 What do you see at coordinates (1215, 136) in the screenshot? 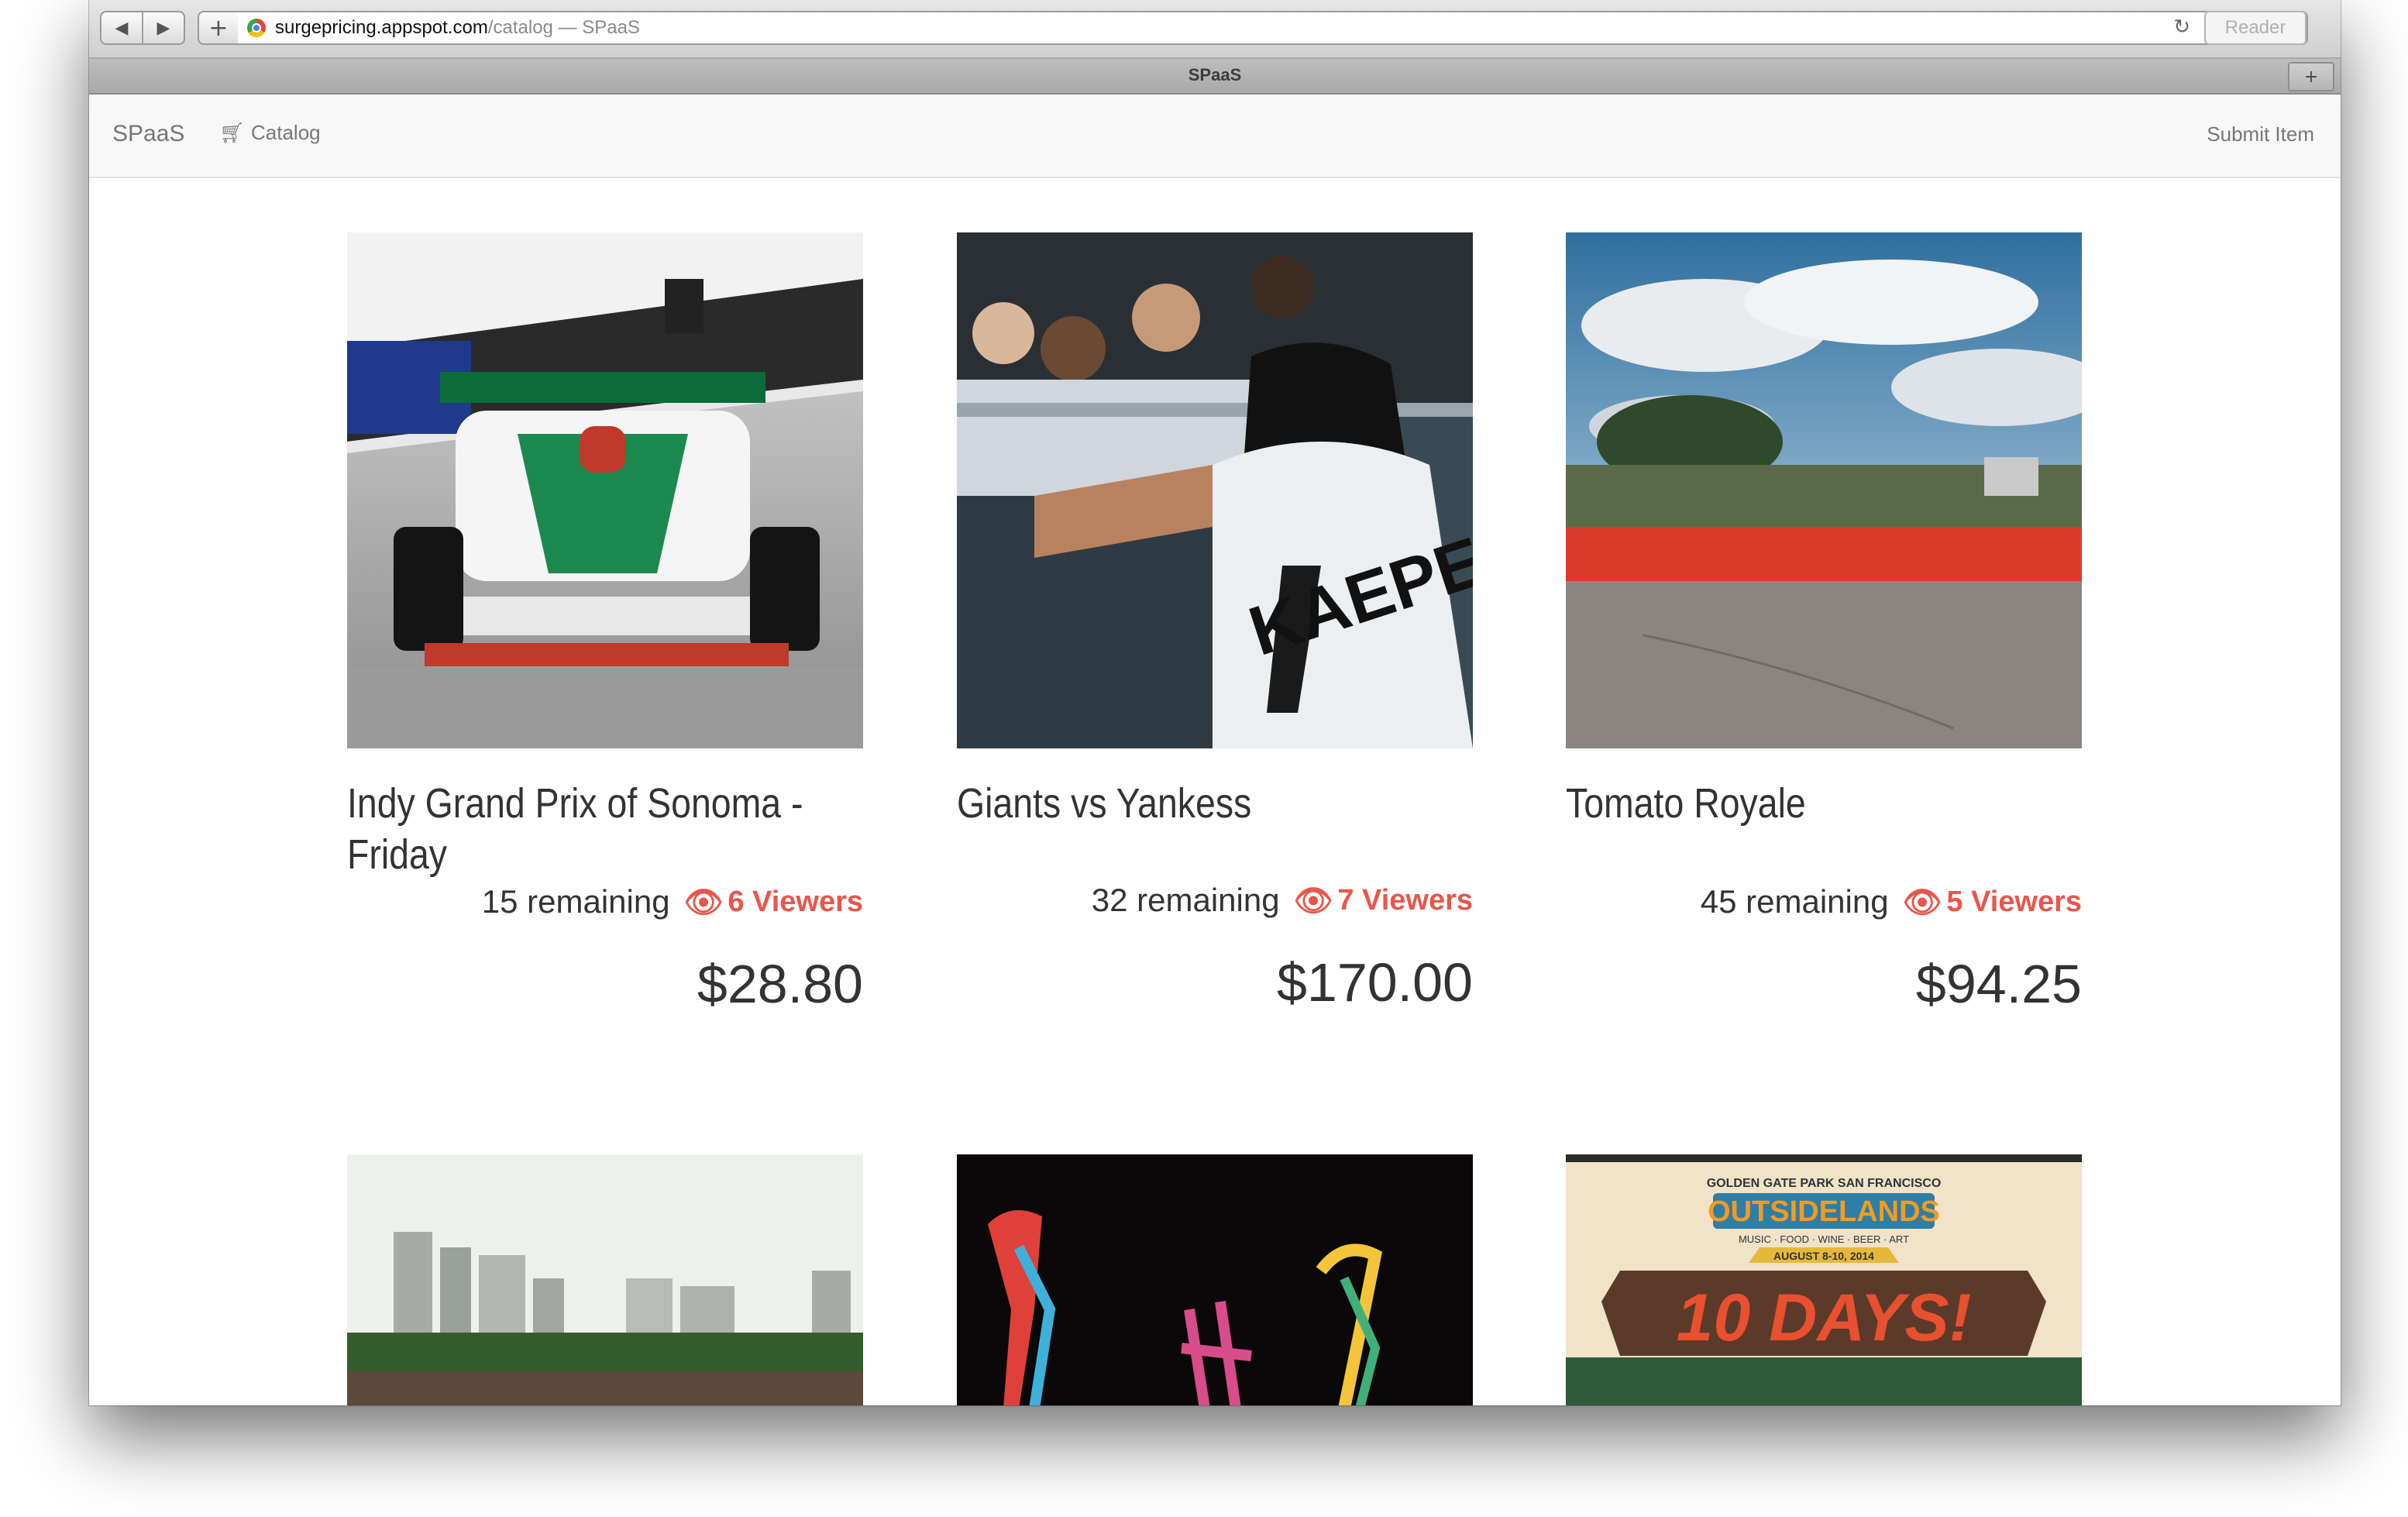
I see `site-navbar: SPaaS 🛒︎ Catalog Submit Item` at bounding box center [1215, 136].